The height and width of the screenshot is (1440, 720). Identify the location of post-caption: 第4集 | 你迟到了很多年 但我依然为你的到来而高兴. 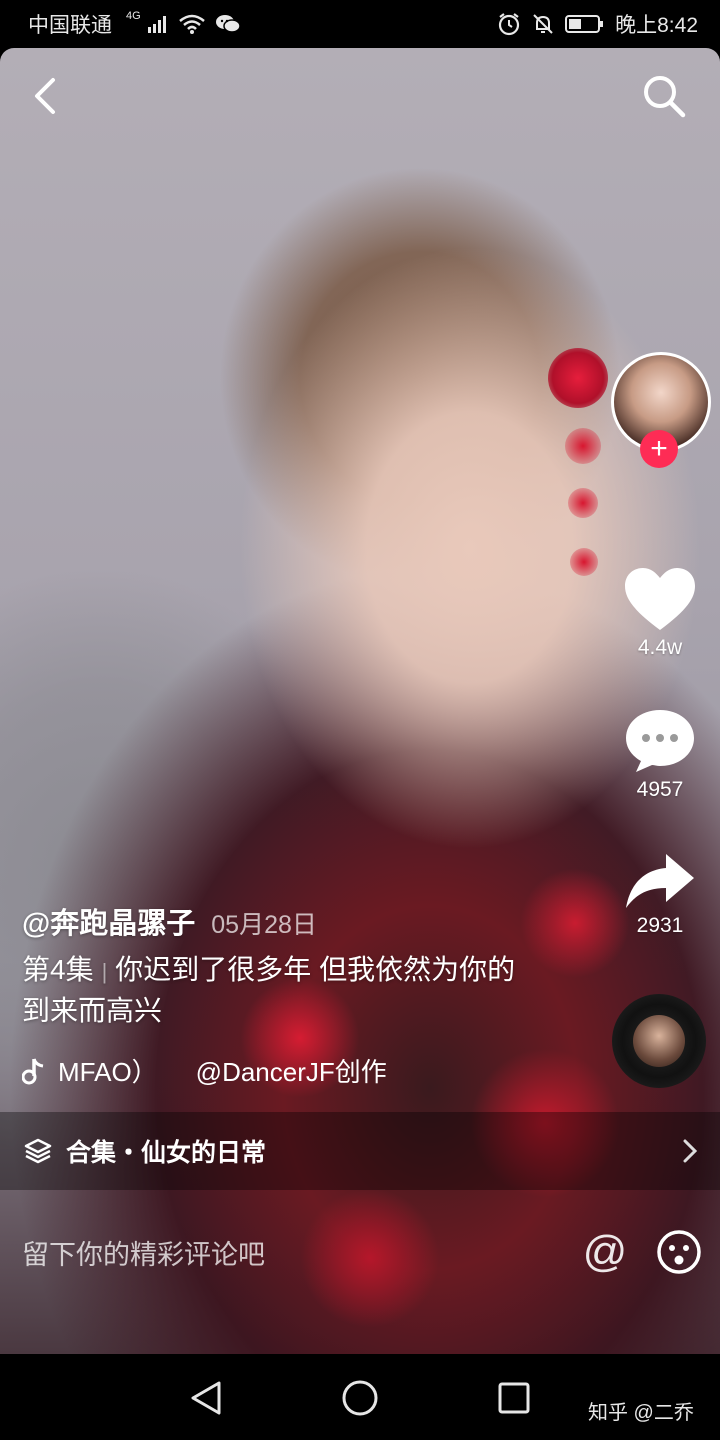
(282, 990).